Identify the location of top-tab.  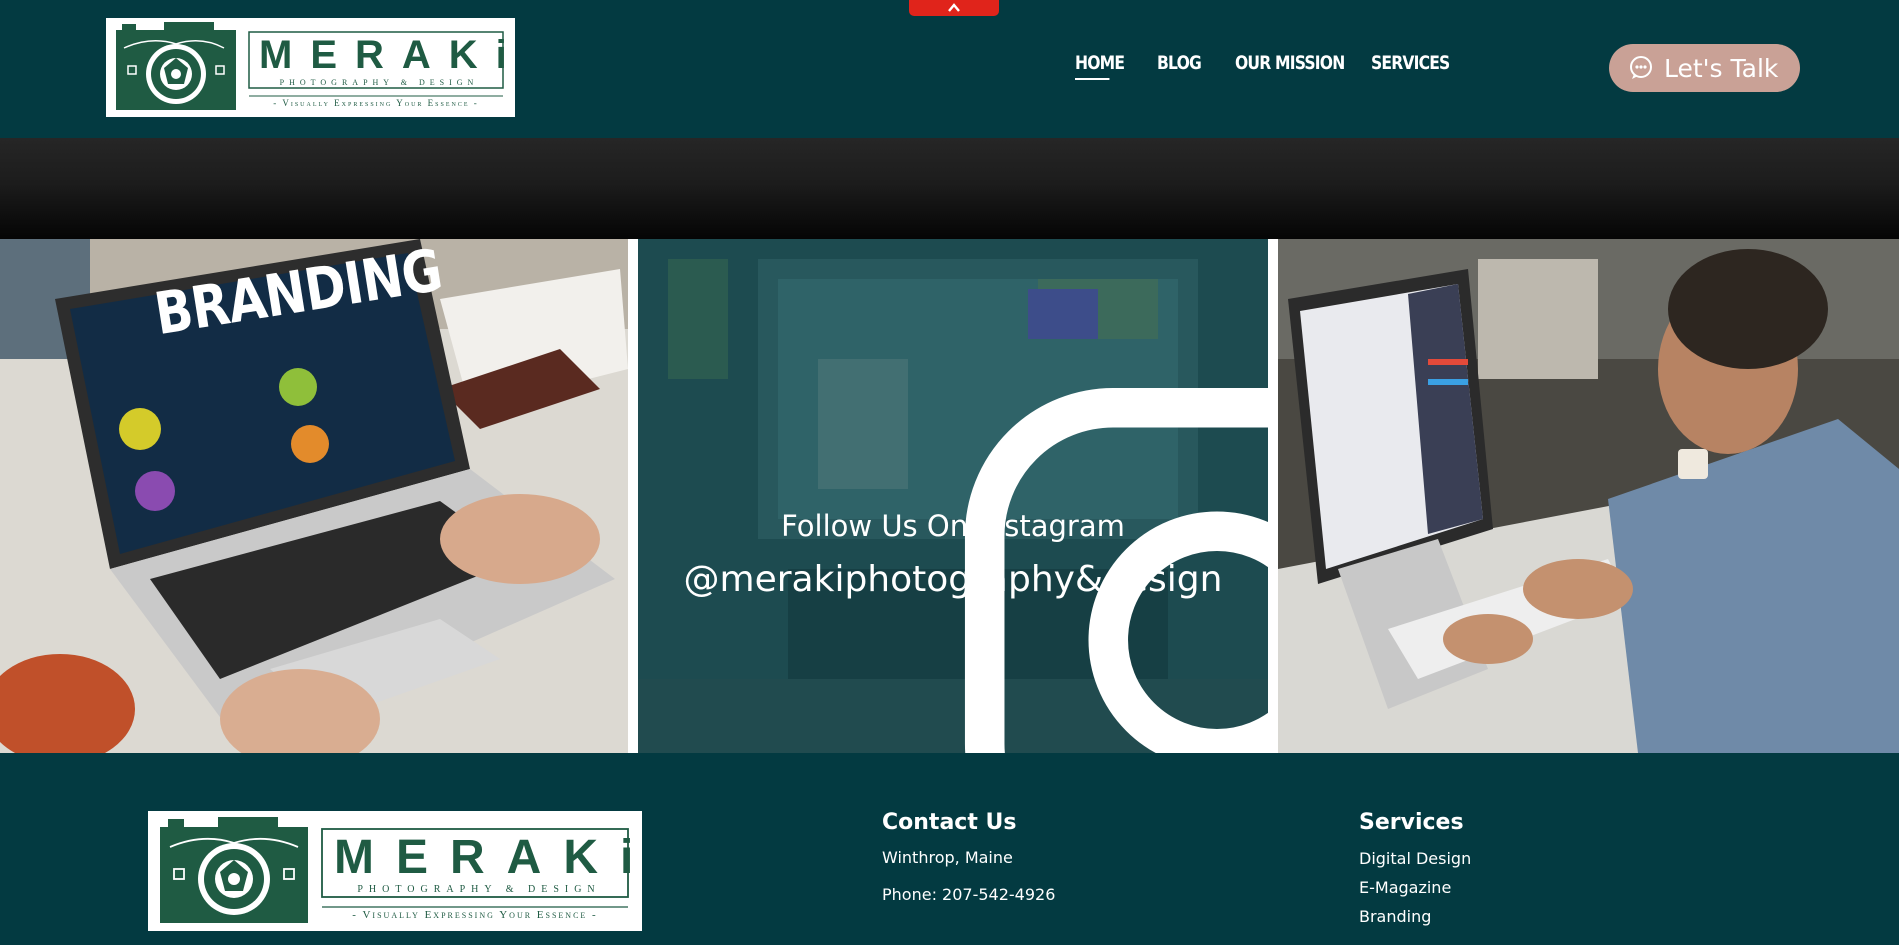
(954, 8).